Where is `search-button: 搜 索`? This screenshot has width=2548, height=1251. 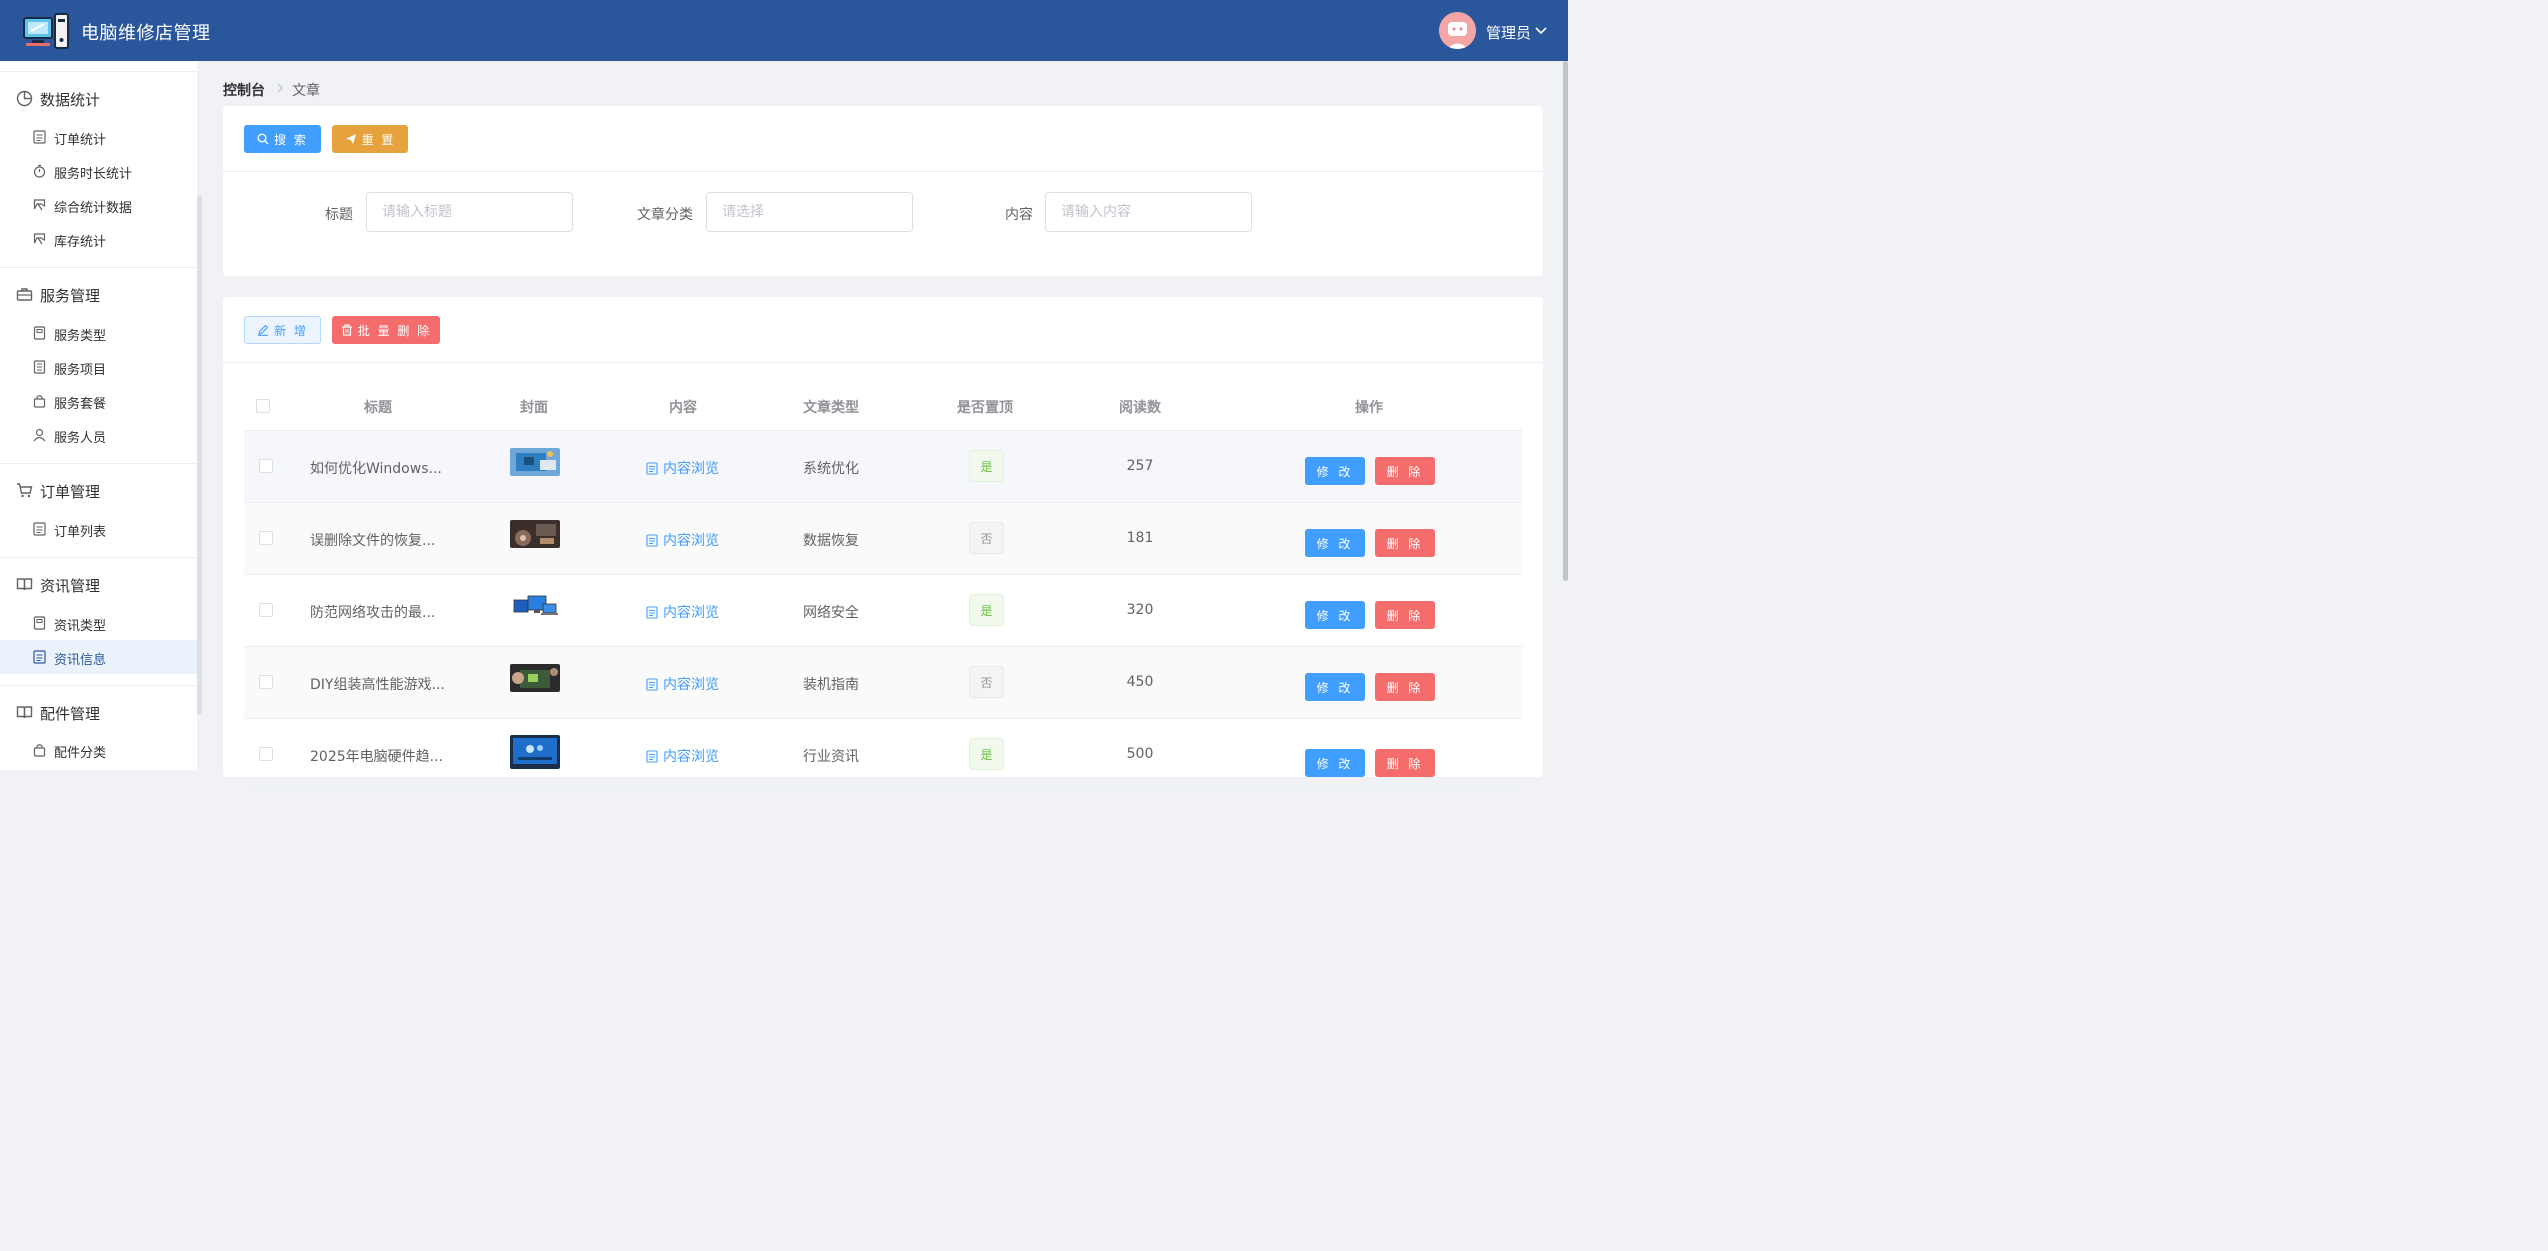
search-button: 搜 索 is located at coordinates (282, 139).